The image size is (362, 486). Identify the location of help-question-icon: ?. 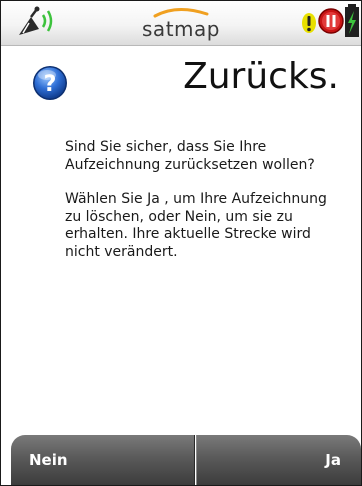
(50, 83).